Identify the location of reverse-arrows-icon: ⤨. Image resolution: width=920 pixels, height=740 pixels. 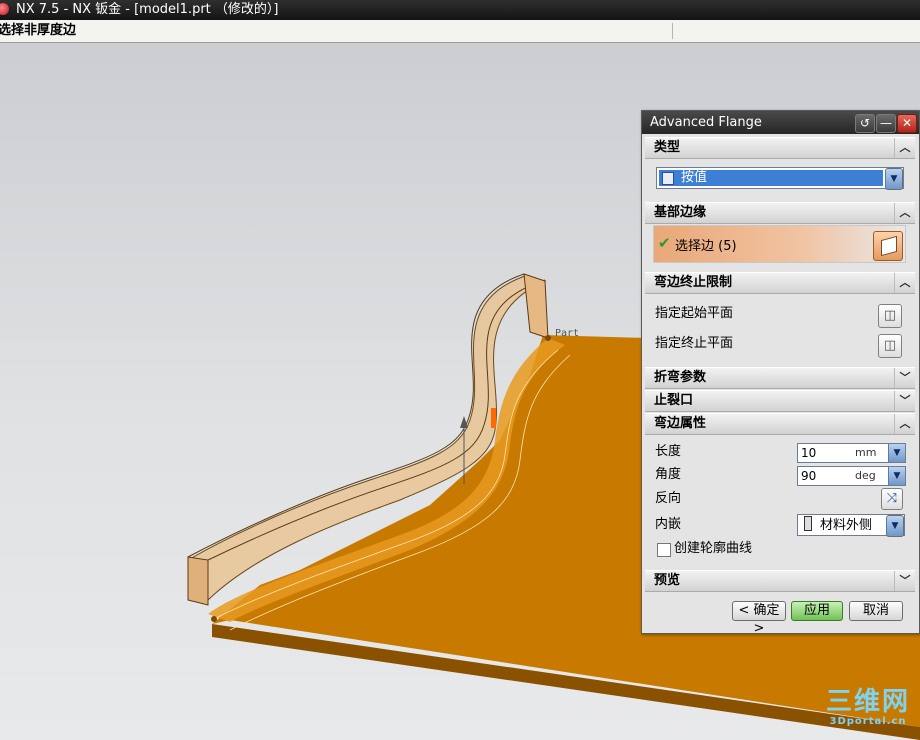
(892, 498).